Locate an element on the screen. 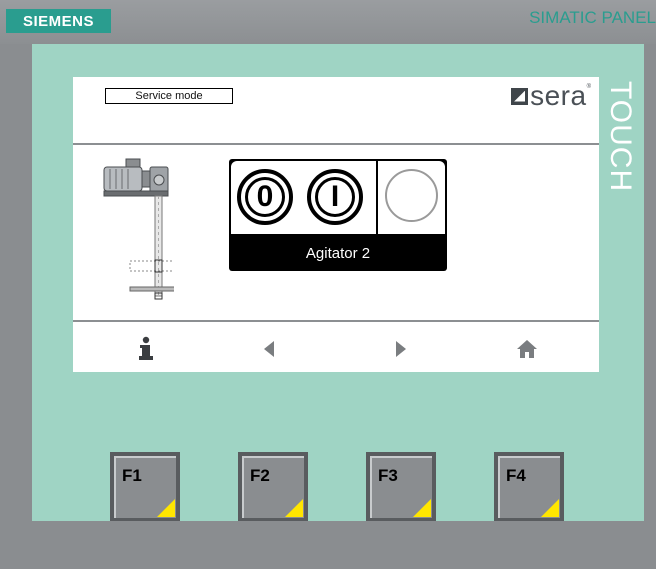 The image size is (656, 569). header-divider is located at coordinates (336, 144).